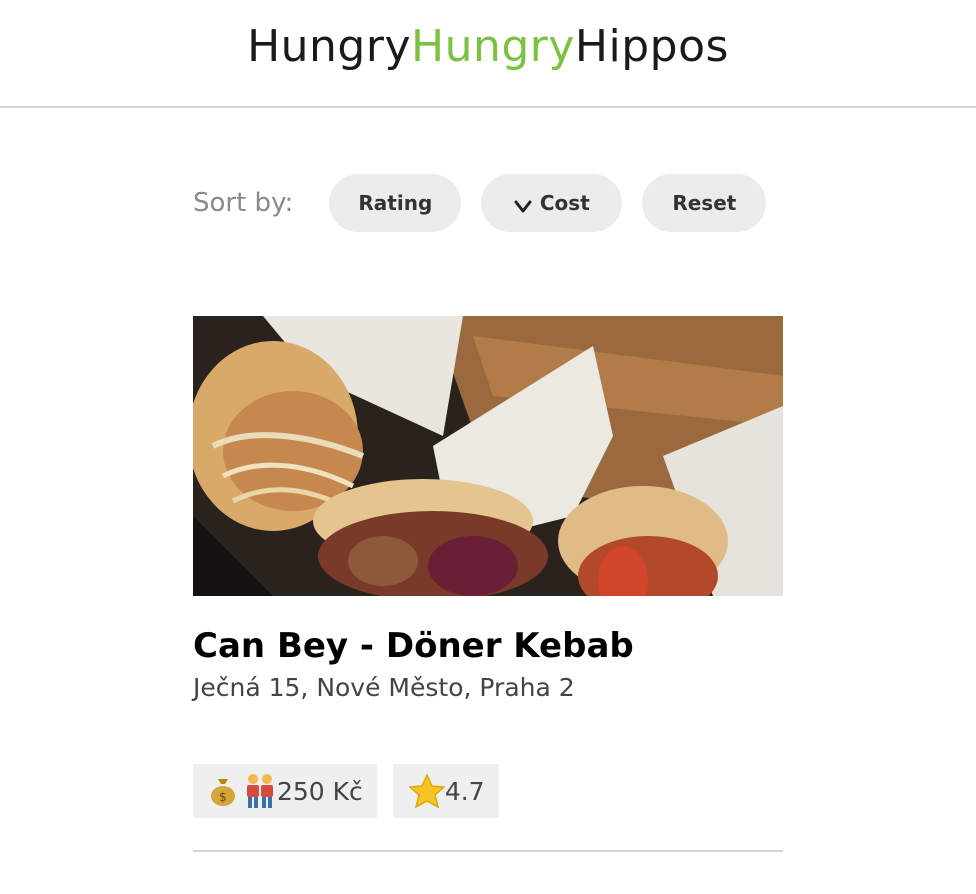 Image resolution: width=976 pixels, height=894 pixels. What do you see at coordinates (243, 203) in the screenshot?
I see `sort-label: Sort by:` at bounding box center [243, 203].